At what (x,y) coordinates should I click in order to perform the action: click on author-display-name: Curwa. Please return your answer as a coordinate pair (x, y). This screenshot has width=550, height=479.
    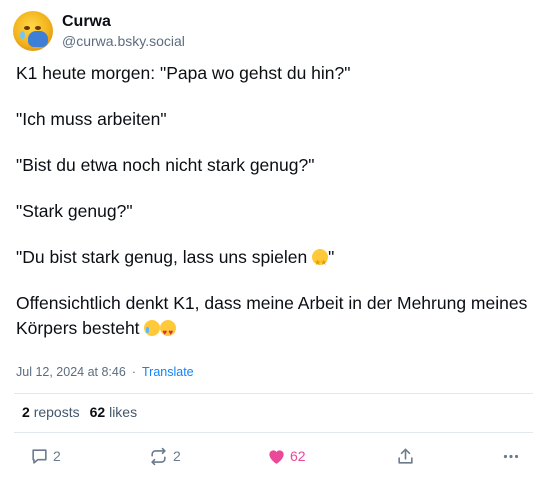
    Looking at the image, I should click on (123, 22).